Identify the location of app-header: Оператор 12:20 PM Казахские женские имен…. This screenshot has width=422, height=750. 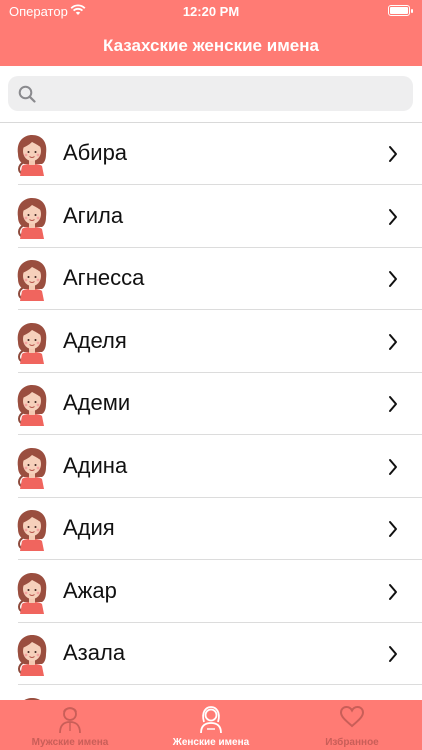
(211, 33).